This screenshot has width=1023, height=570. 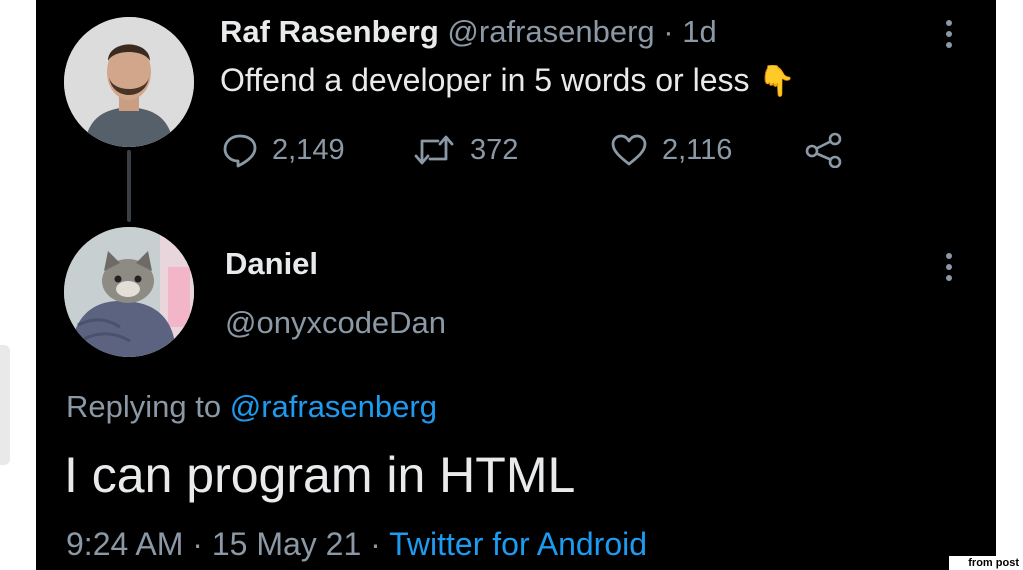 What do you see at coordinates (699, 31) in the screenshot?
I see `original-timestamp: 1d` at bounding box center [699, 31].